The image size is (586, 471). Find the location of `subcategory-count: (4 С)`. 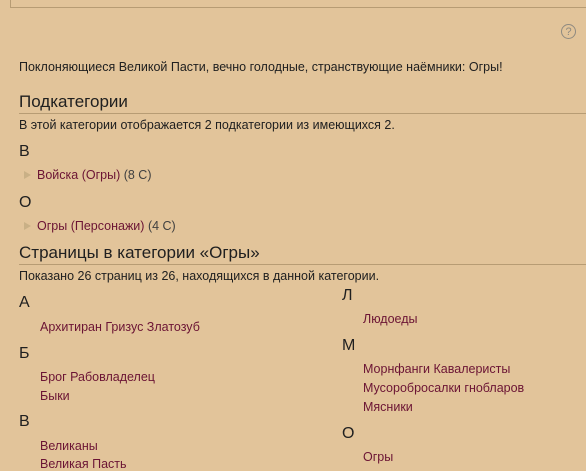

subcategory-count: (4 С) is located at coordinates (161, 226).